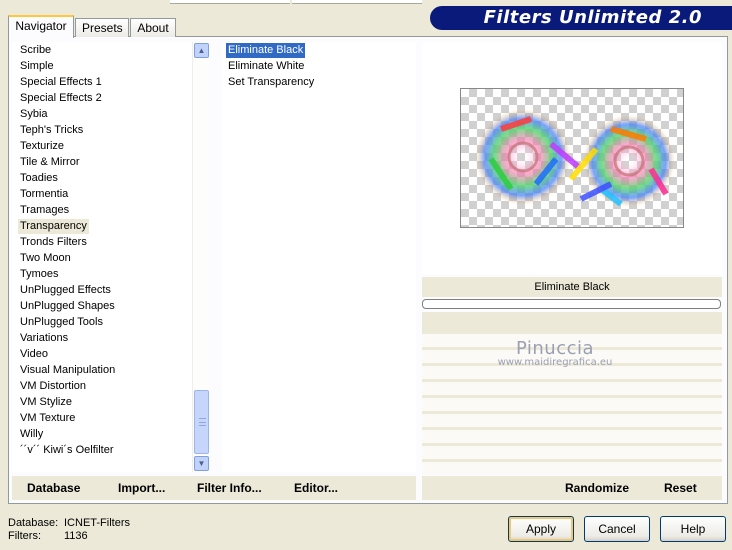 The height and width of the screenshot is (550, 732). What do you see at coordinates (266, 50) in the screenshot?
I see `filter-item: Eliminate Black` at bounding box center [266, 50].